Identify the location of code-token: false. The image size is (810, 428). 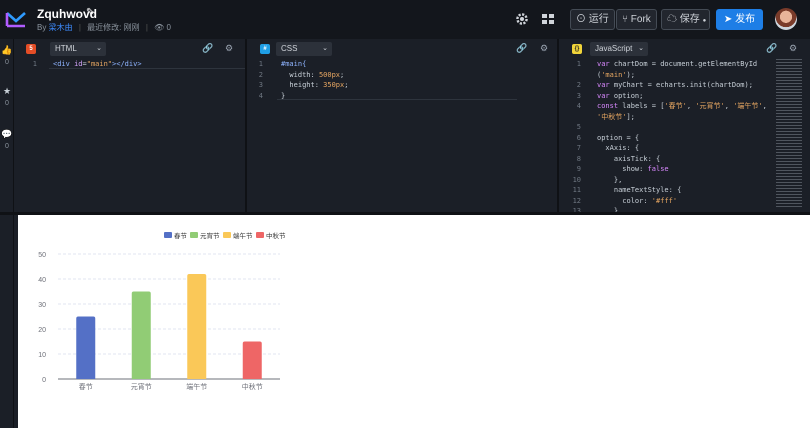
(658, 169).